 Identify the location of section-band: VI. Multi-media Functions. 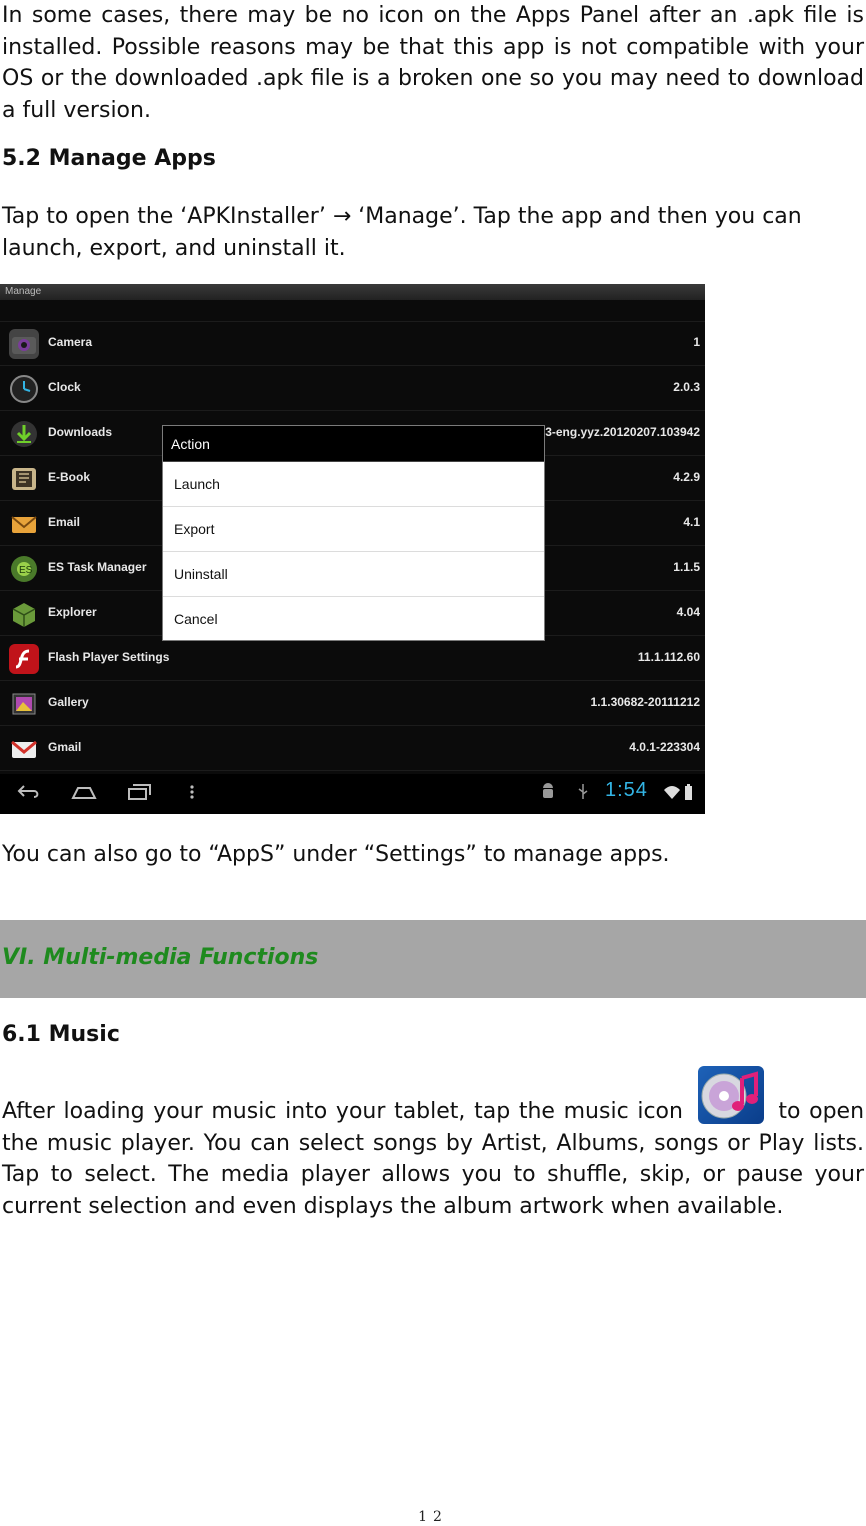
(433, 959).